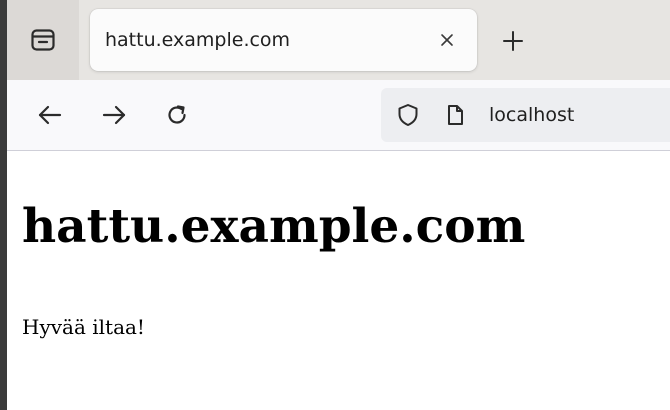  I want to click on tab-title: hattu.example.com, so click(198, 40).